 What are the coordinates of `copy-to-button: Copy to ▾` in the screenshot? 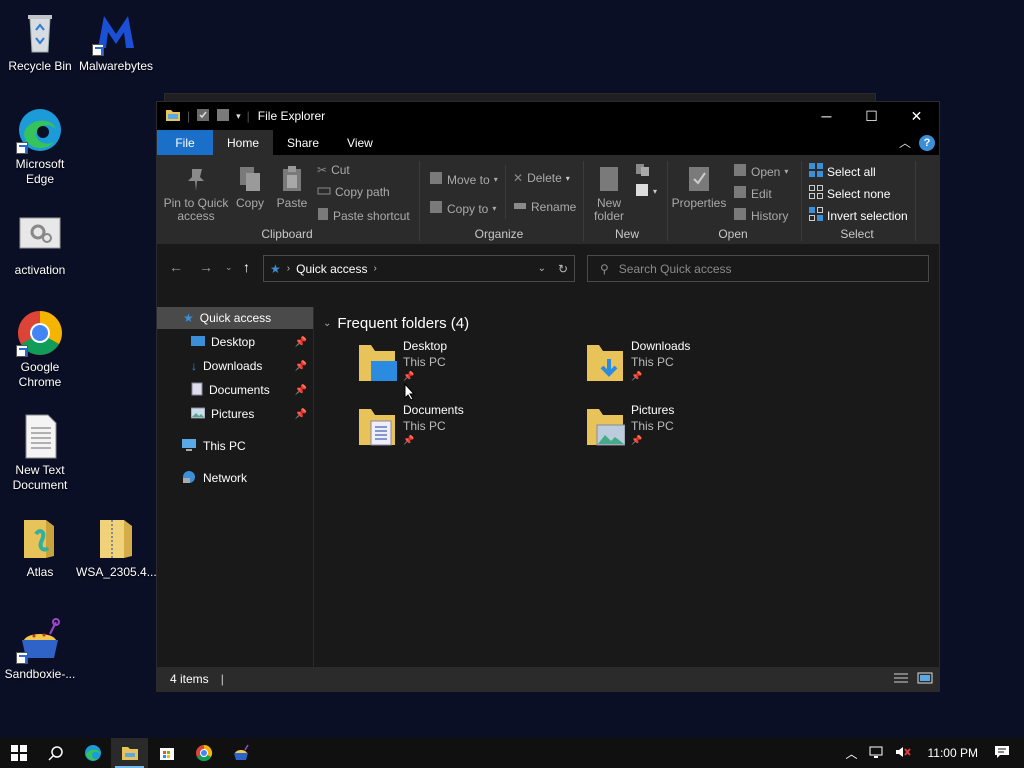 It's located at (462, 208).